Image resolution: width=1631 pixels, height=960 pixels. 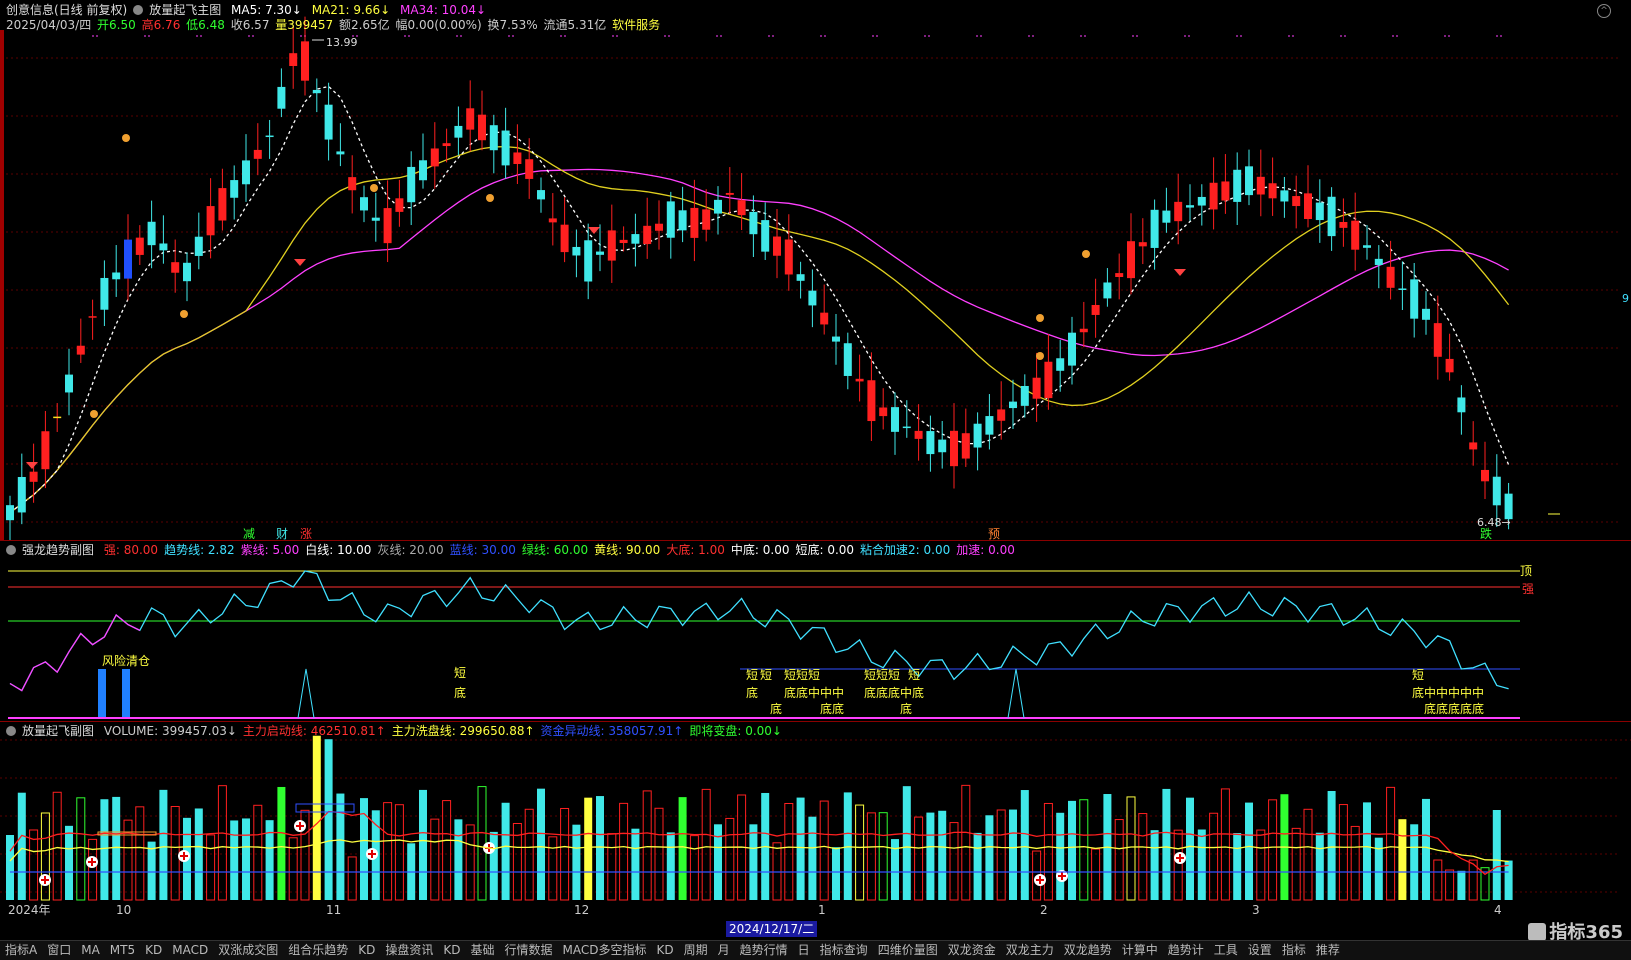 I want to click on tab-13: MACD多空指标, so click(x=605, y=950).